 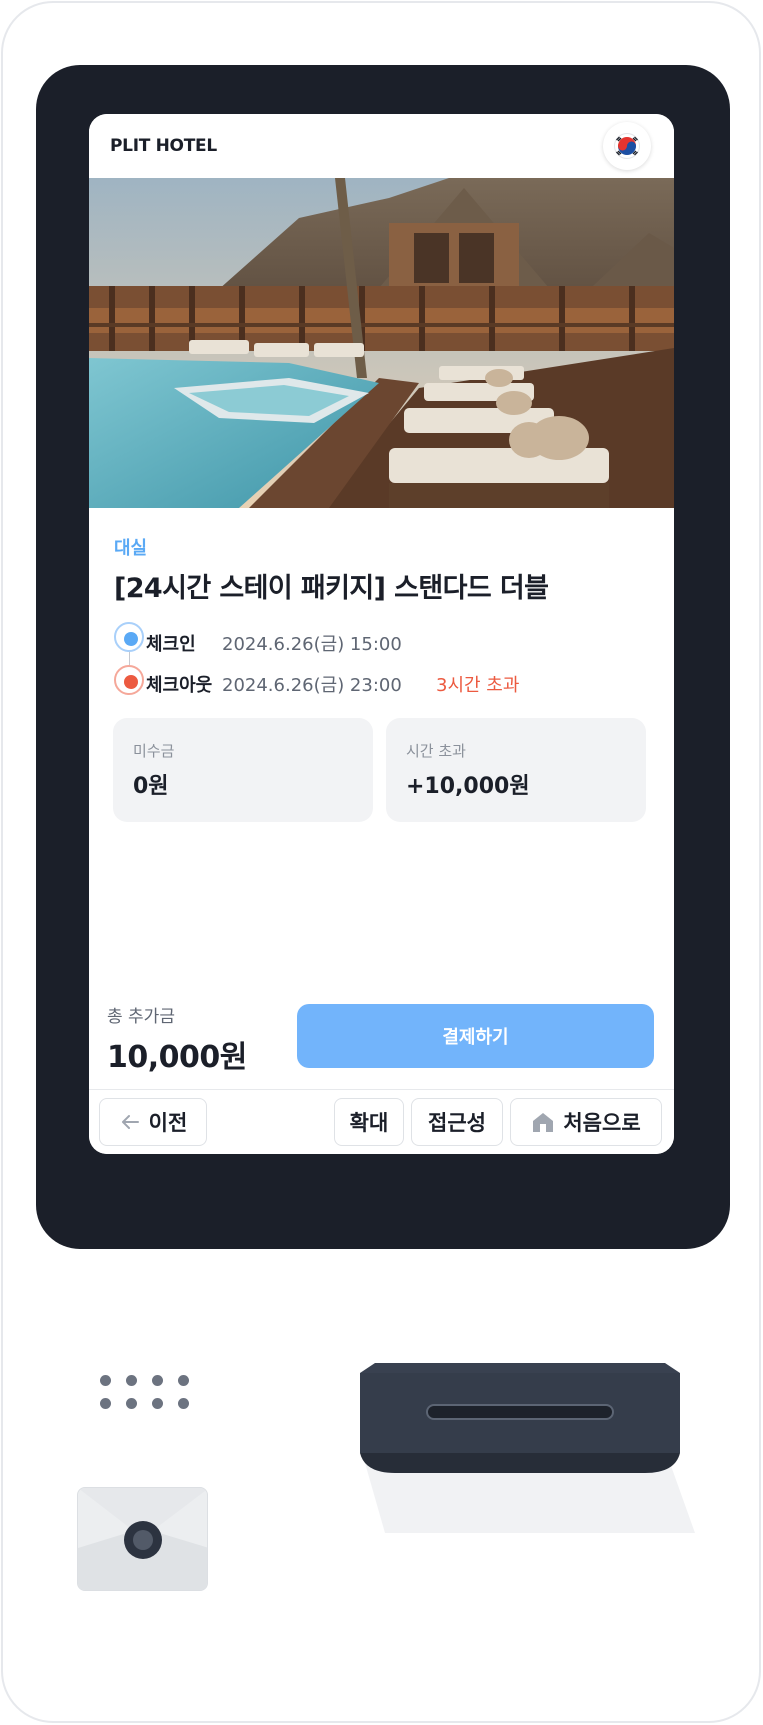 What do you see at coordinates (478, 685) in the screenshot?
I see `overtime-note: 3시간 초과` at bounding box center [478, 685].